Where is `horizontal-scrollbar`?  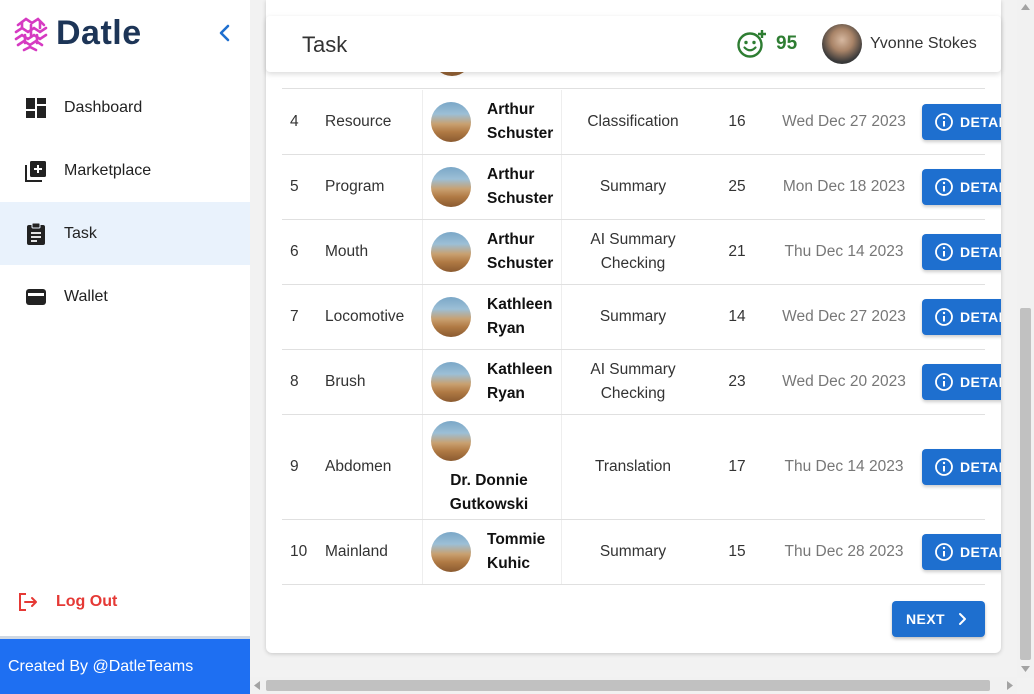 horizontal-scrollbar is located at coordinates (633, 685).